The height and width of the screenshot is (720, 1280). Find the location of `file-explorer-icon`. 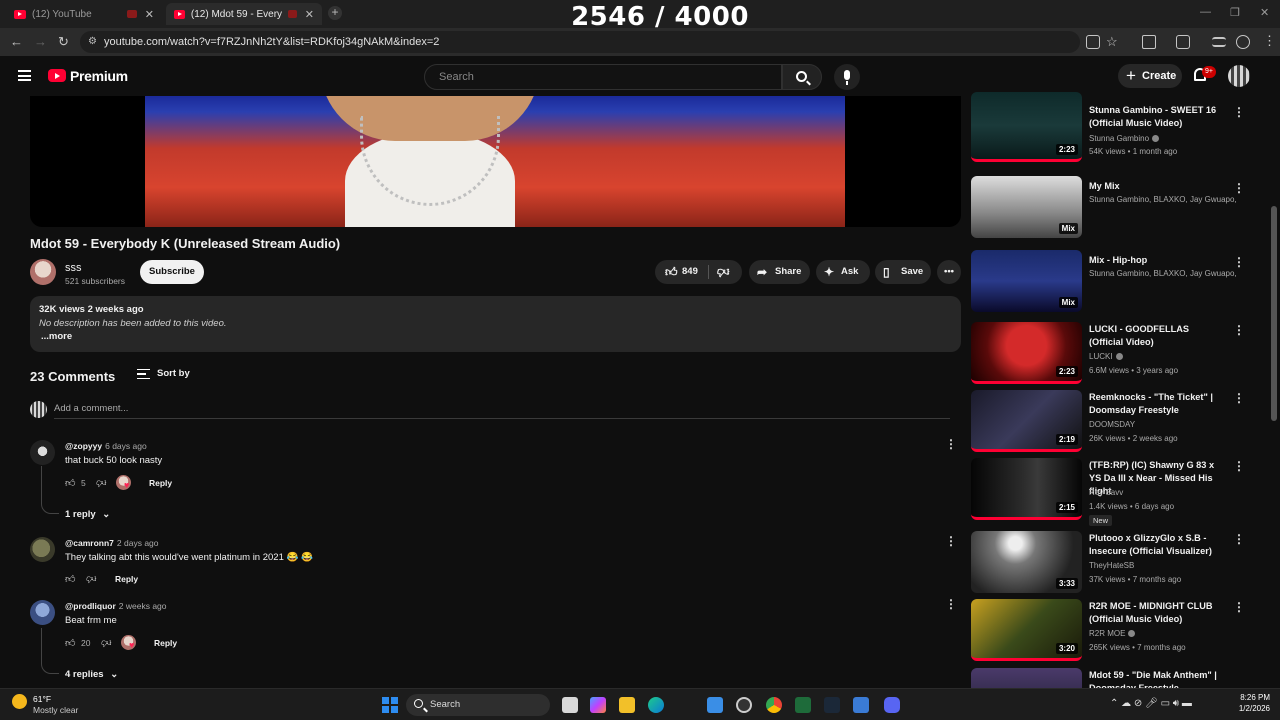

file-explorer-icon is located at coordinates (627, 705).